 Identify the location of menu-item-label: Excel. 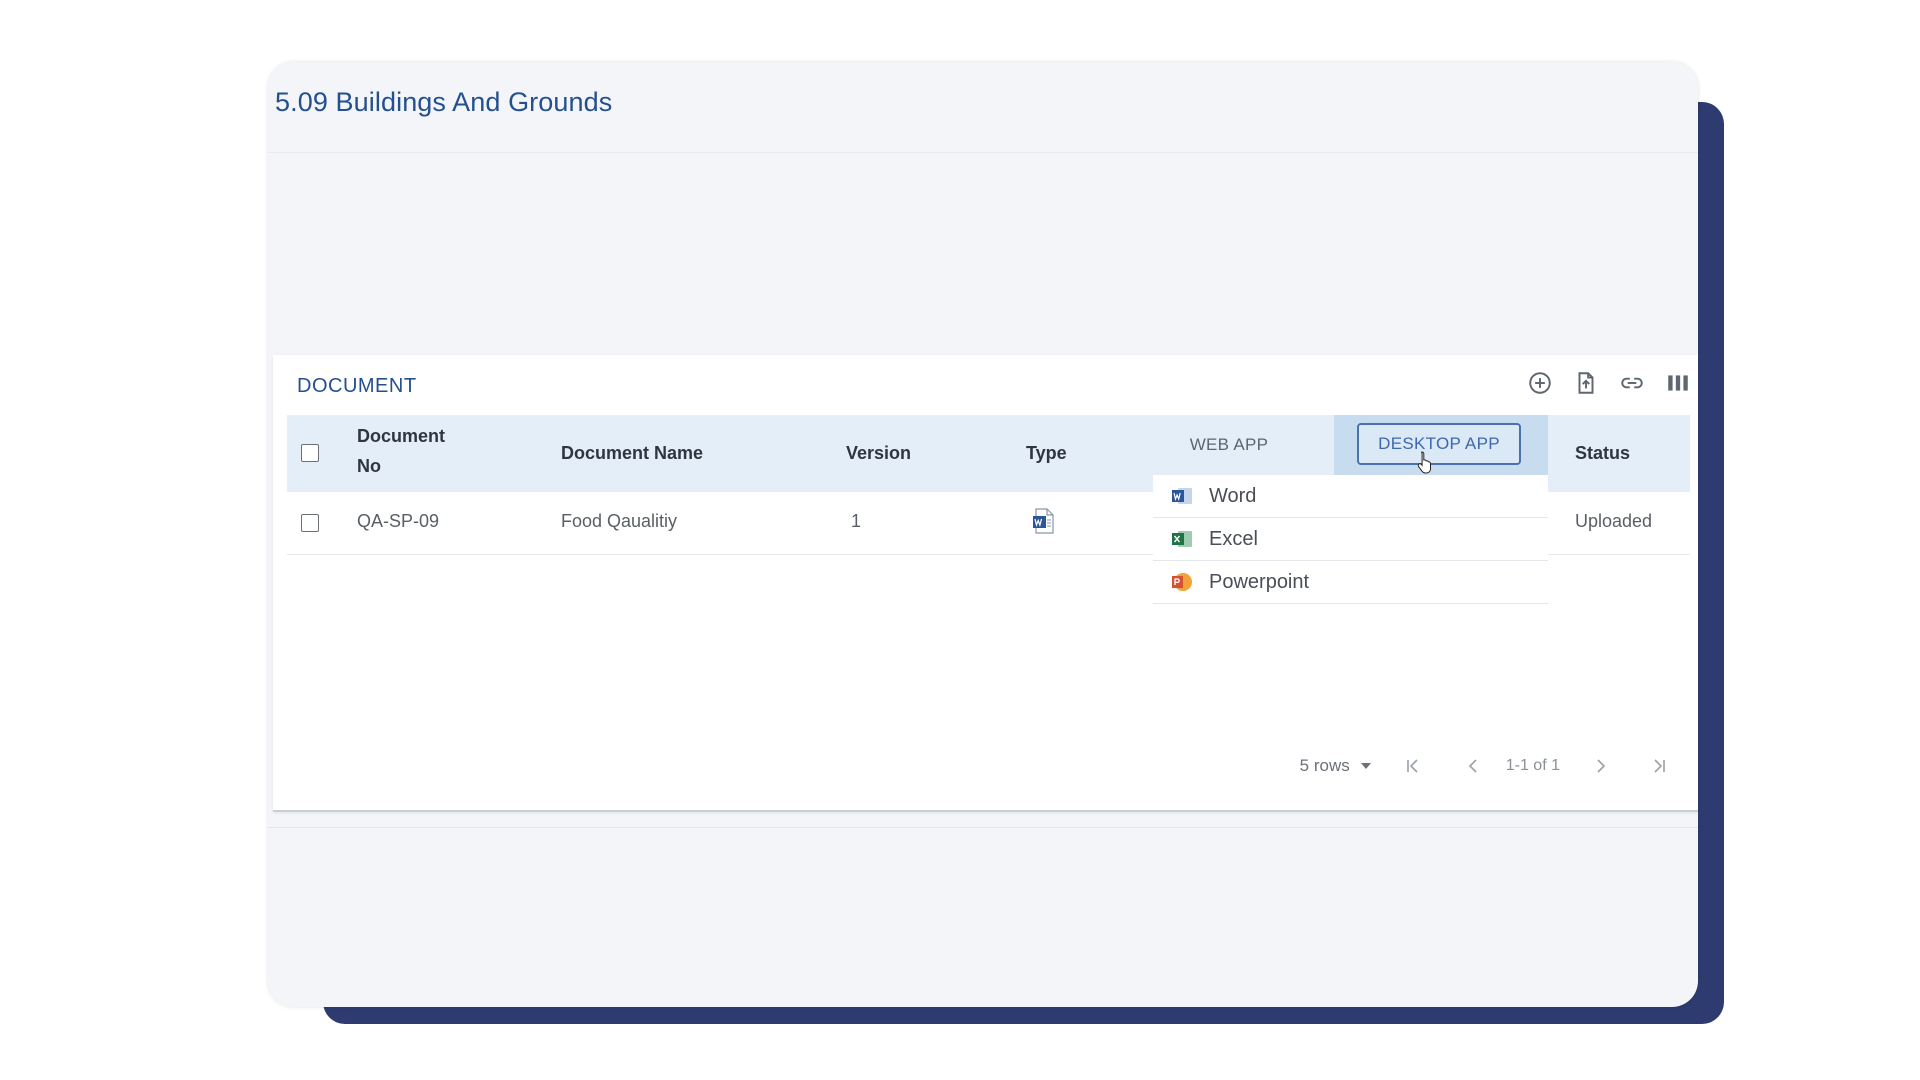
(1233, 538).